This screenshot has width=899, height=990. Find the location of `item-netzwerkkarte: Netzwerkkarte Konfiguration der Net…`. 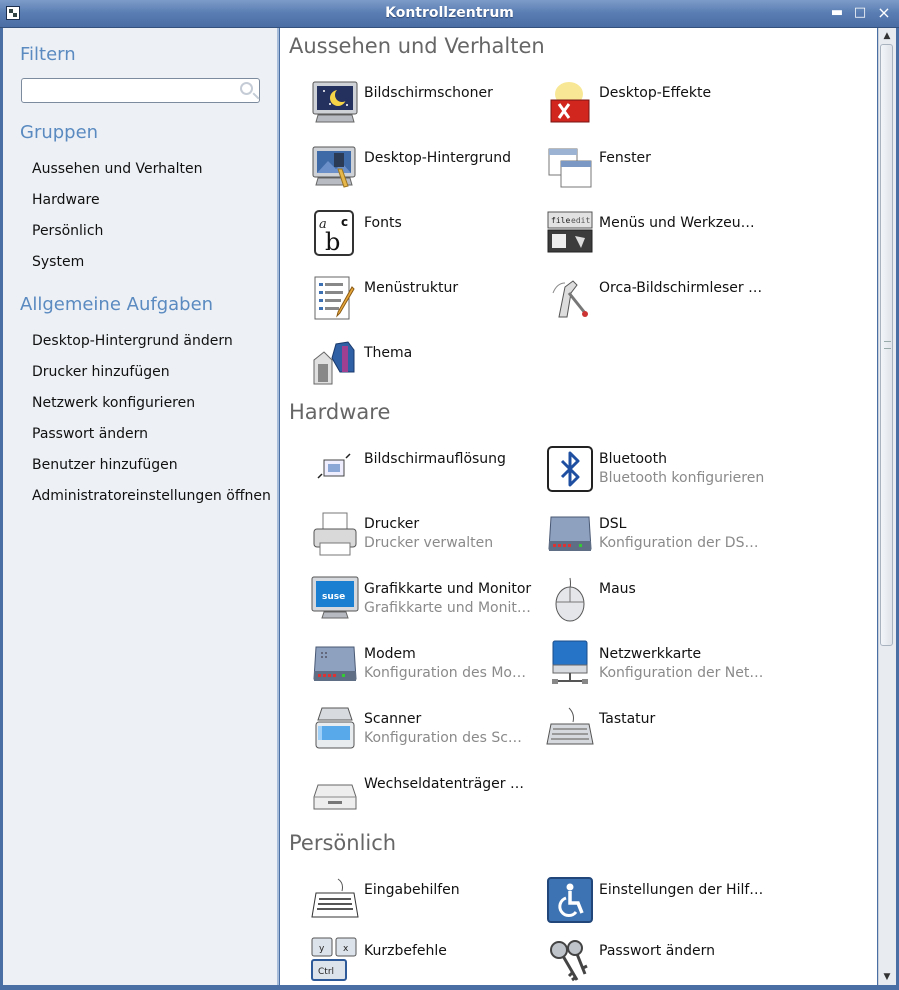

item-netzwerkkarte: Netzwerkkarte Konfiguration der Net… is located at coordinates (660, 667).